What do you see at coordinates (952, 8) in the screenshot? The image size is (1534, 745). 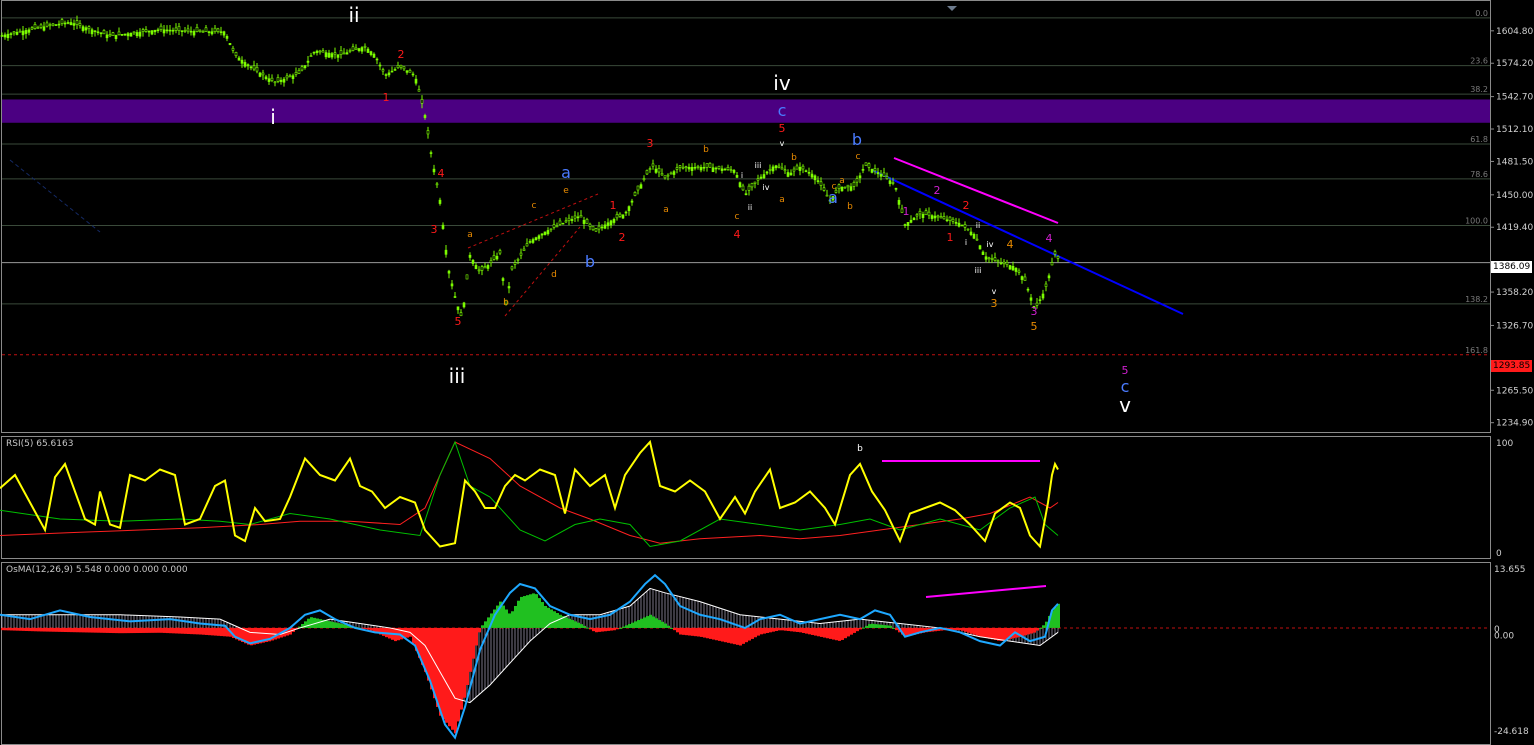 I see `chart-shift-marker` at bounding box center [952, 8].